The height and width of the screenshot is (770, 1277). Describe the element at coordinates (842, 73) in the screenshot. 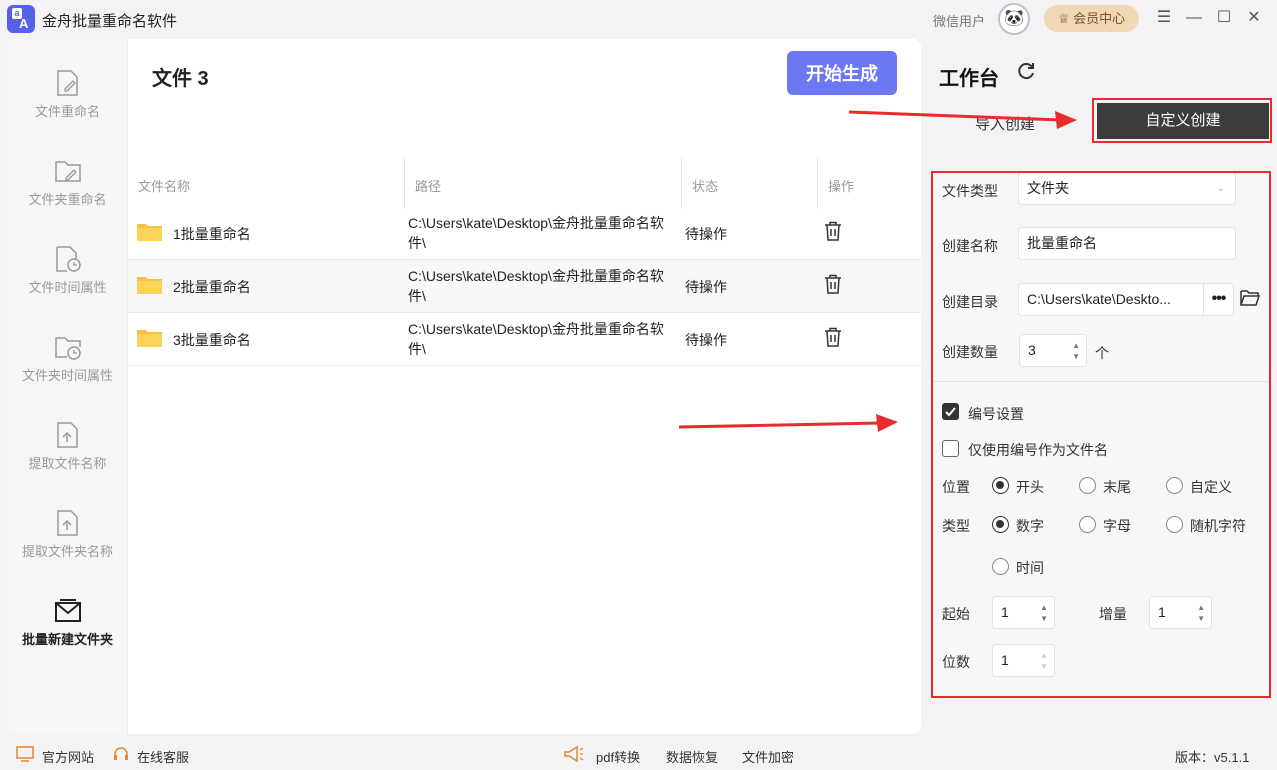

I see `start-generate-button: 开始生成` at that location.